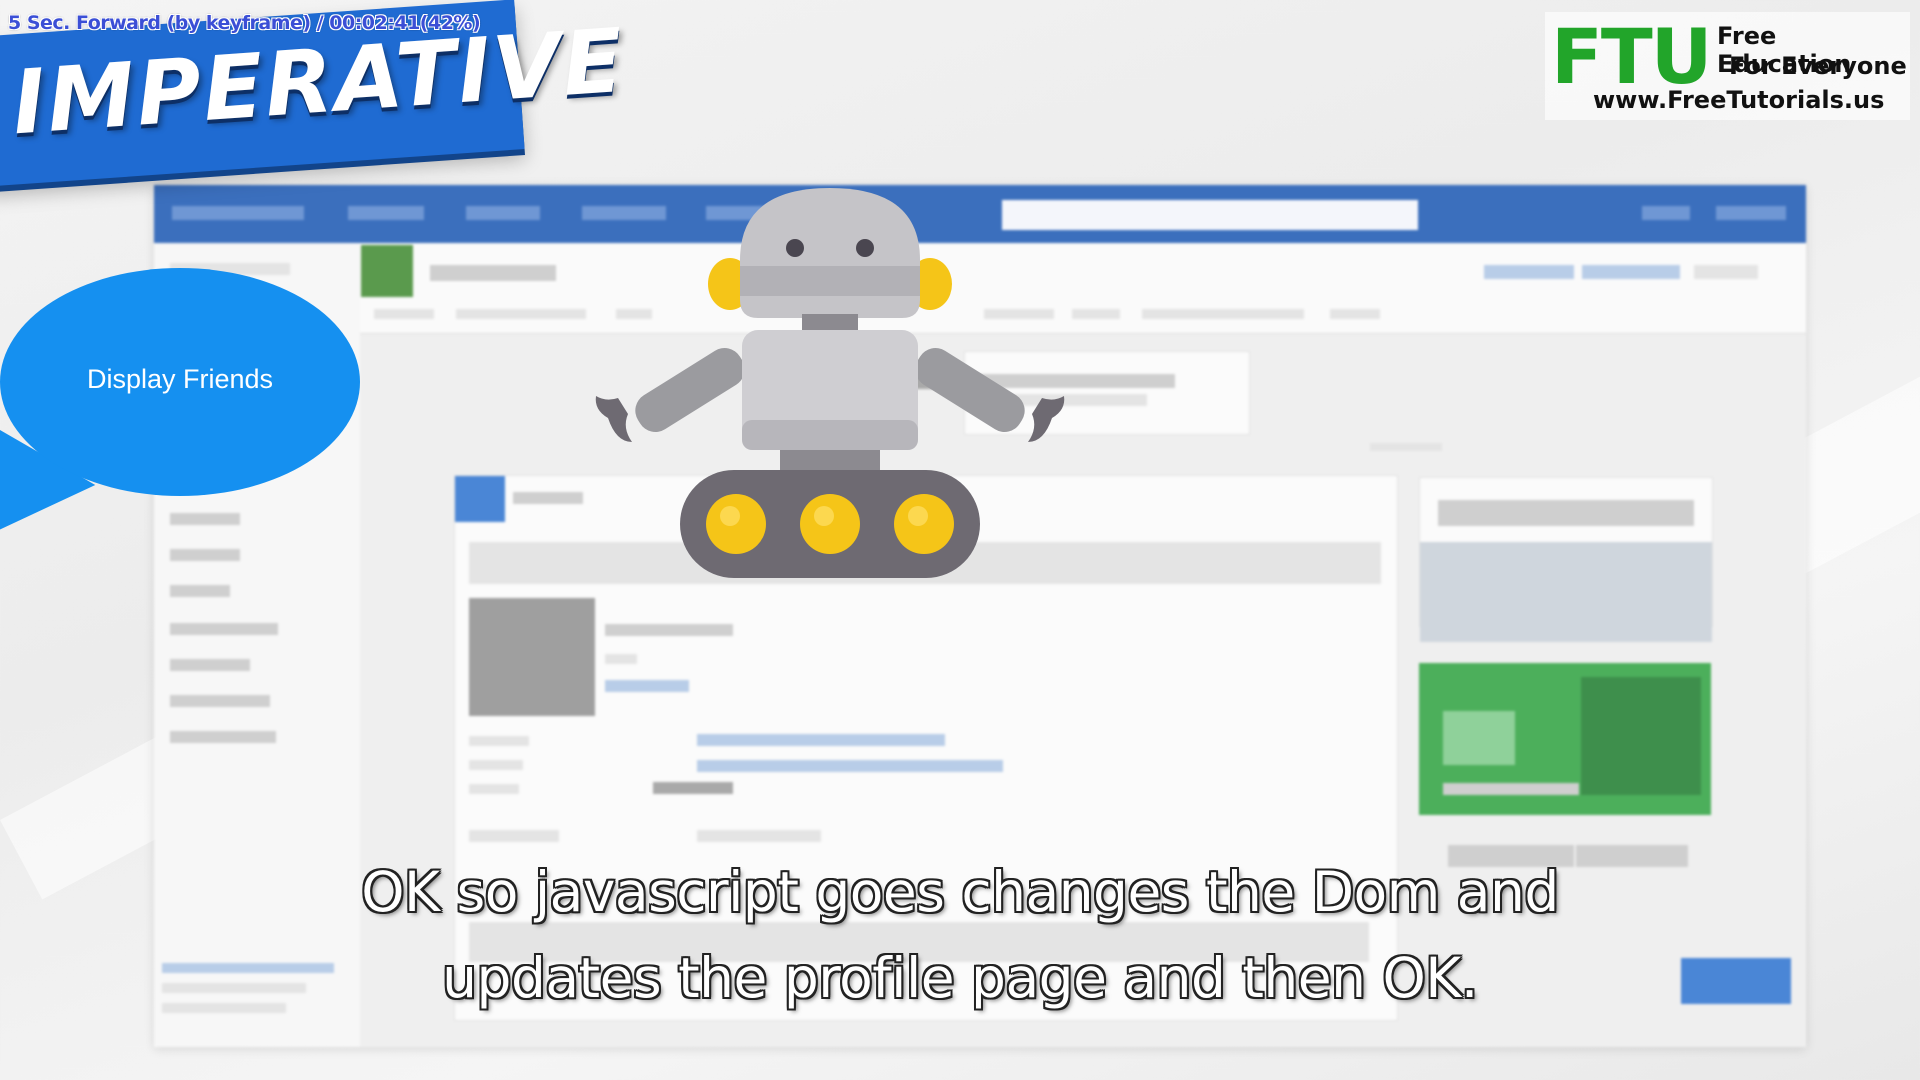 The image size is (1920, 1080). Describe the element at coordinates (1566, 513) in the screenshot. I see `mockup-right-card-title` at that location.